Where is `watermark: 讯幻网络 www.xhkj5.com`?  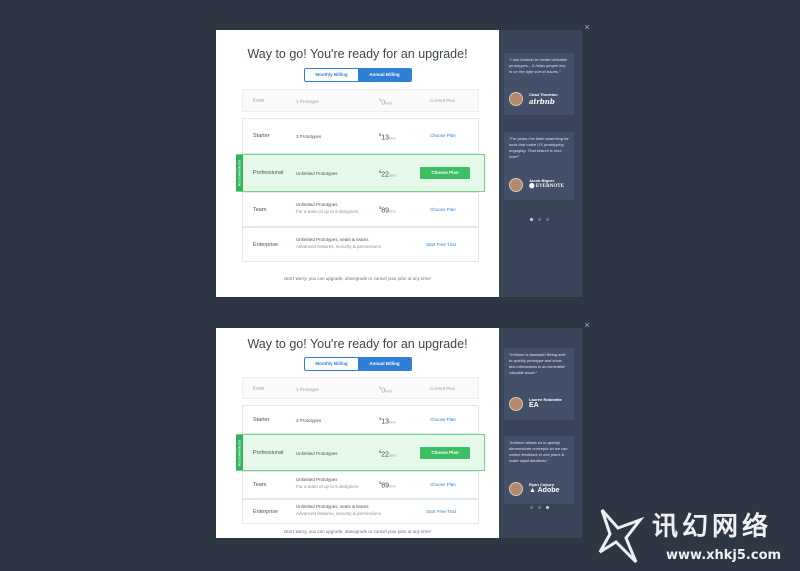
watermark: 讯幻网络 www.xhkj5.com is located at coordinates (698, 535).